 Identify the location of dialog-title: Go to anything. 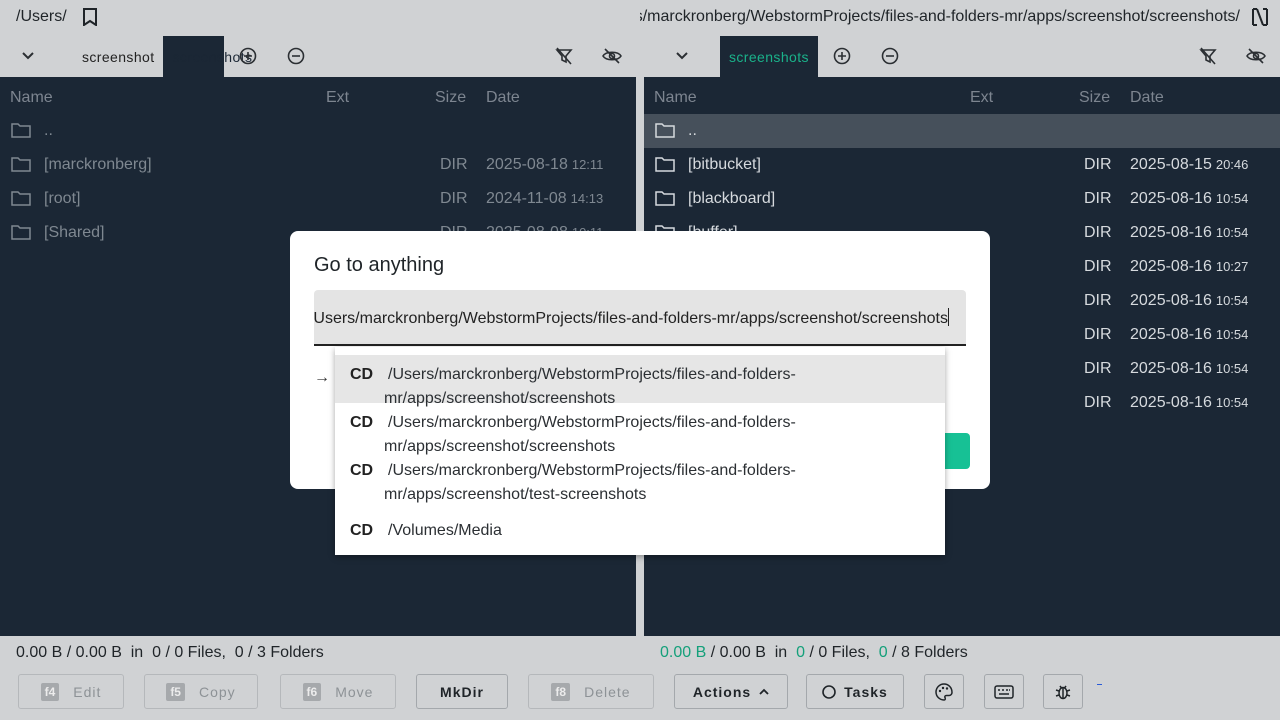
(379, 265).